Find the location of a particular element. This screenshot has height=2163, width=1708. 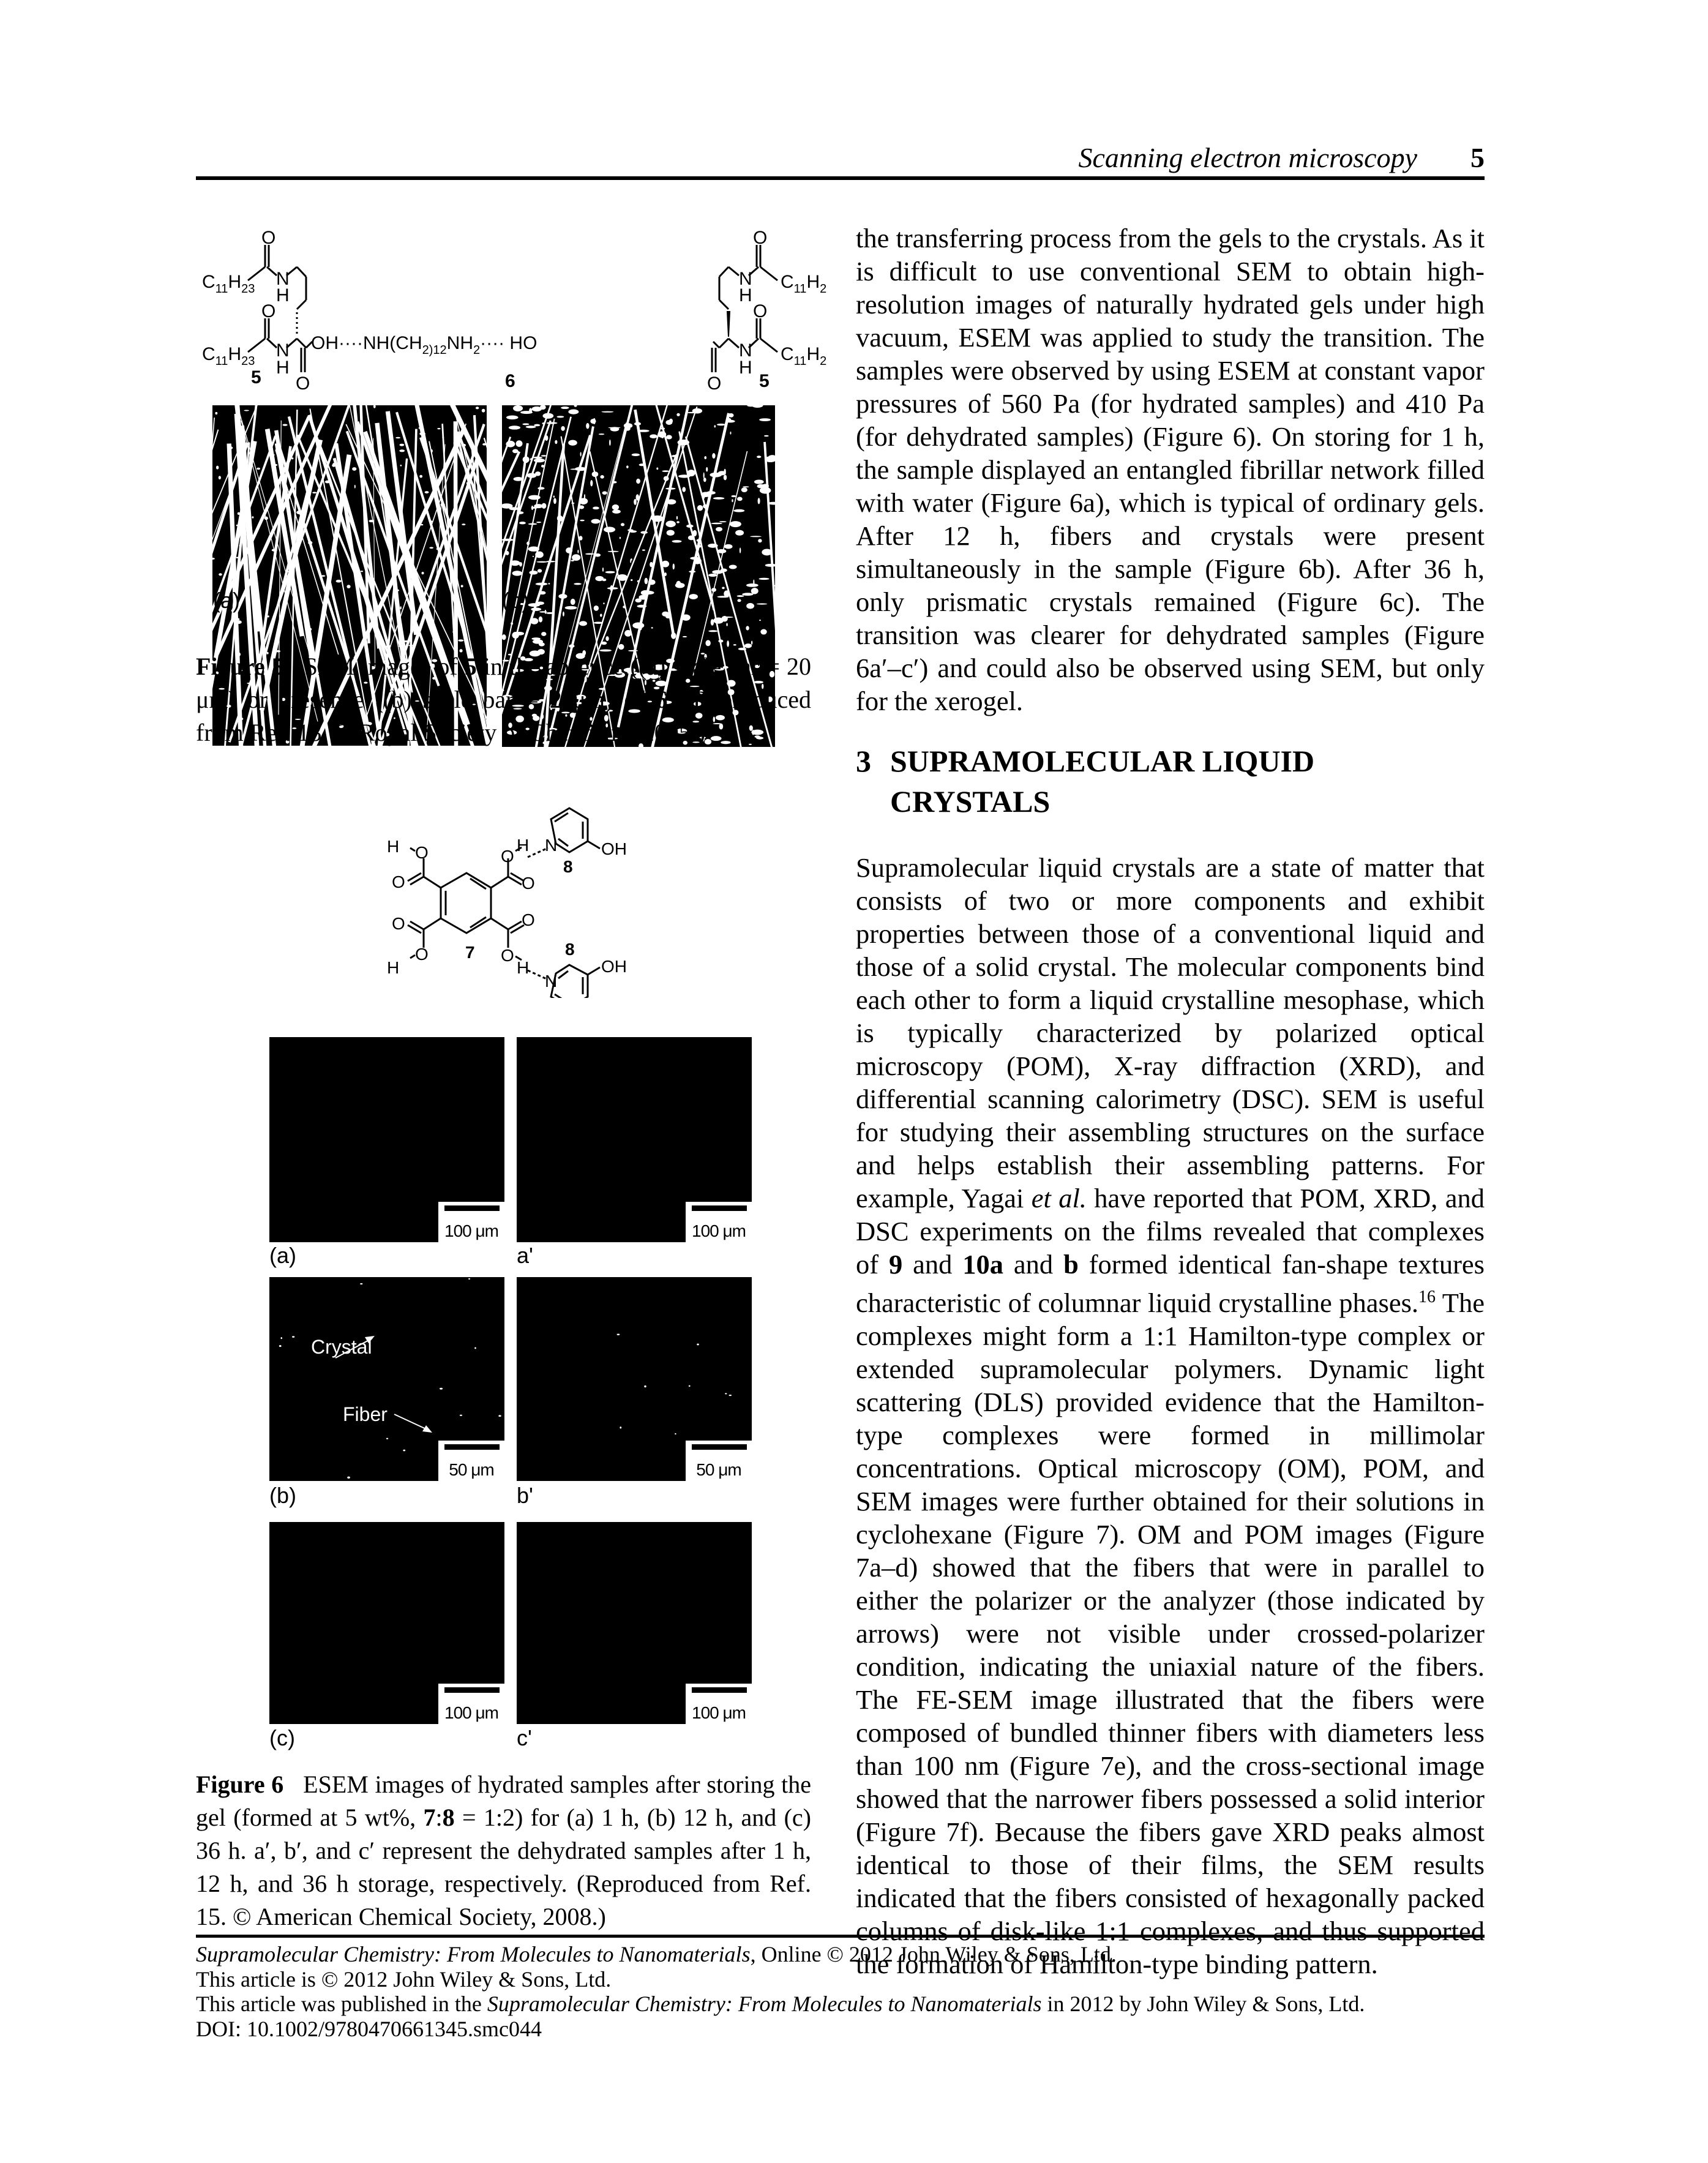

footer-rule is located at coordinates (840, 1936).